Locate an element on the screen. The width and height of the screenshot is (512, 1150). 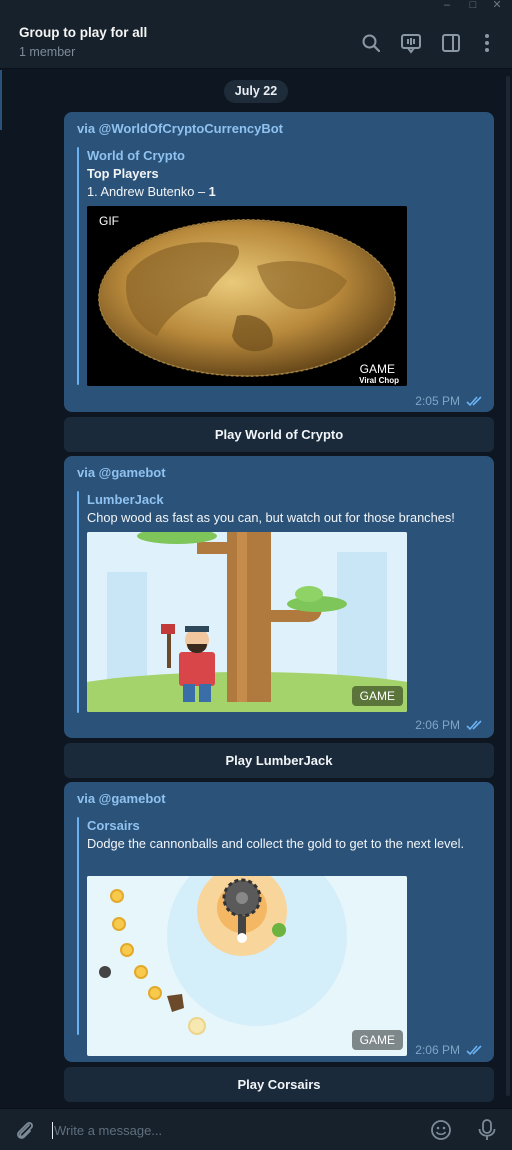
more-icon is located at coordinates (487, 43).